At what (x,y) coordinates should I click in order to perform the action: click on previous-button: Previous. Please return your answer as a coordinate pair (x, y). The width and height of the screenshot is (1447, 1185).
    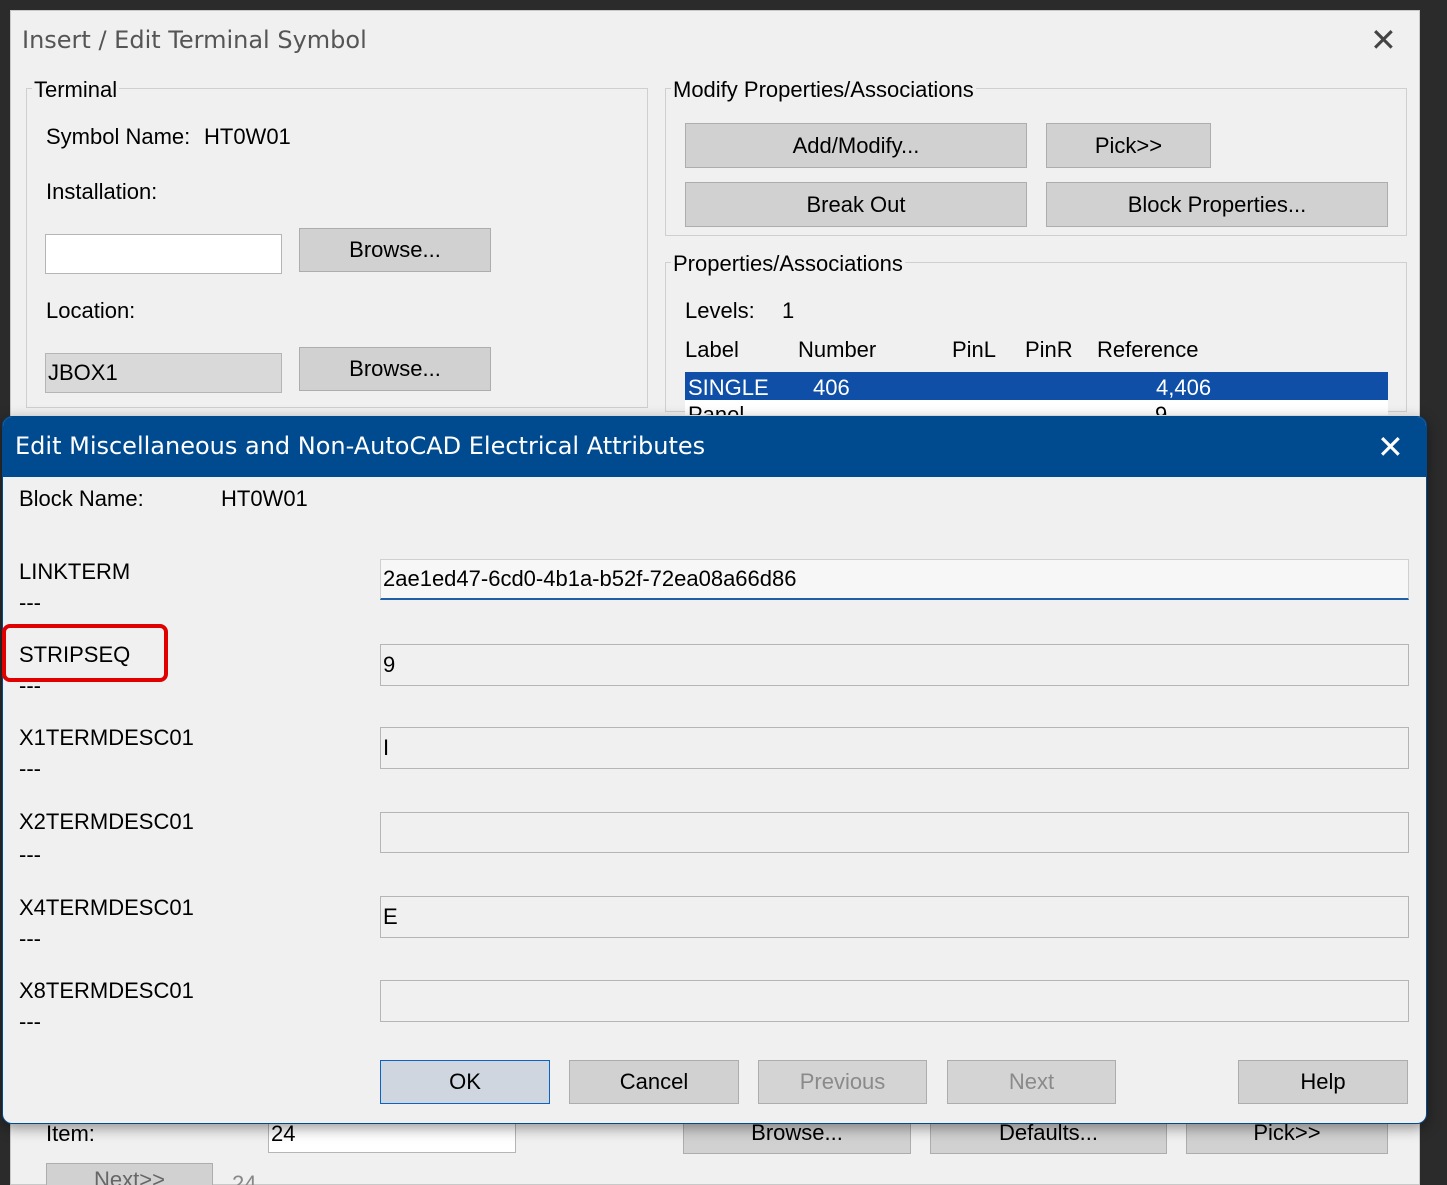
    Looking at the image, I should click on (842, 1082).